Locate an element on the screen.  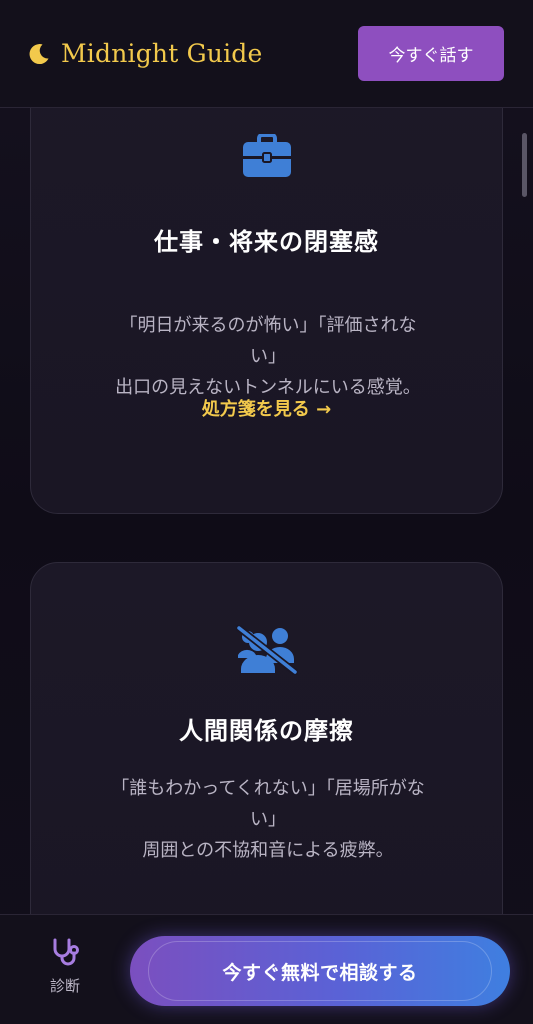
card-desc-line: 「誰もわかってくれない」「居場所がな is located at coordinates (268, 788).